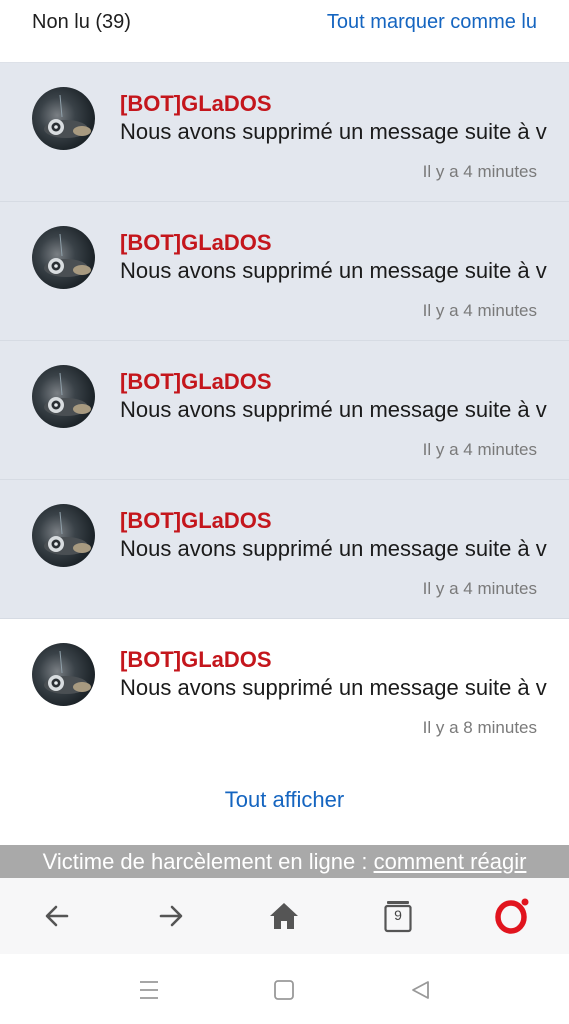 The image size is (569, 1024). I want to click on notifications-header: Non lu (39) Tout marquer comme lu, so click(284, 31).